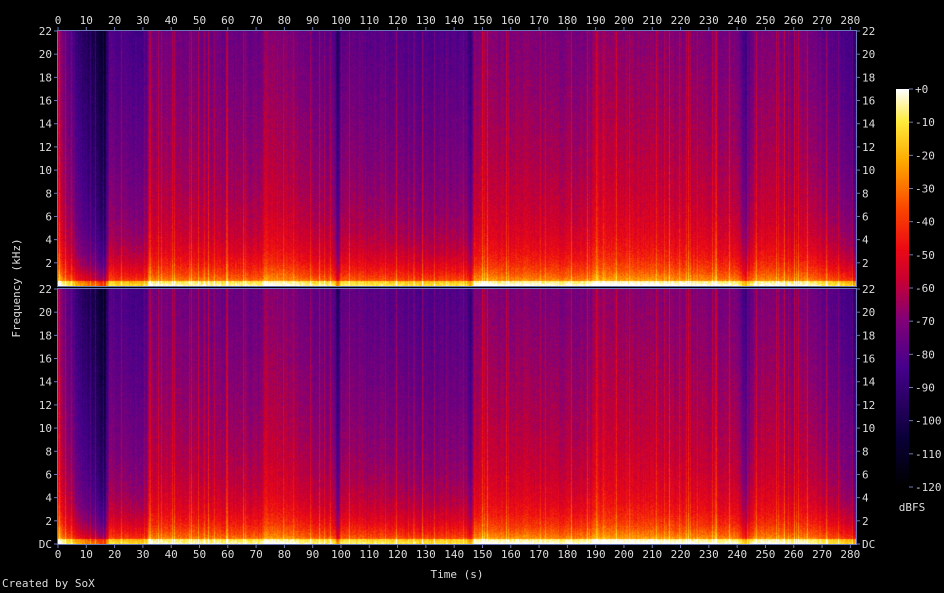  What do you see at coordinates (539, 20) in the screenshot?
I see `x-tick-top-label: 170` at bounding box center [539, 20].